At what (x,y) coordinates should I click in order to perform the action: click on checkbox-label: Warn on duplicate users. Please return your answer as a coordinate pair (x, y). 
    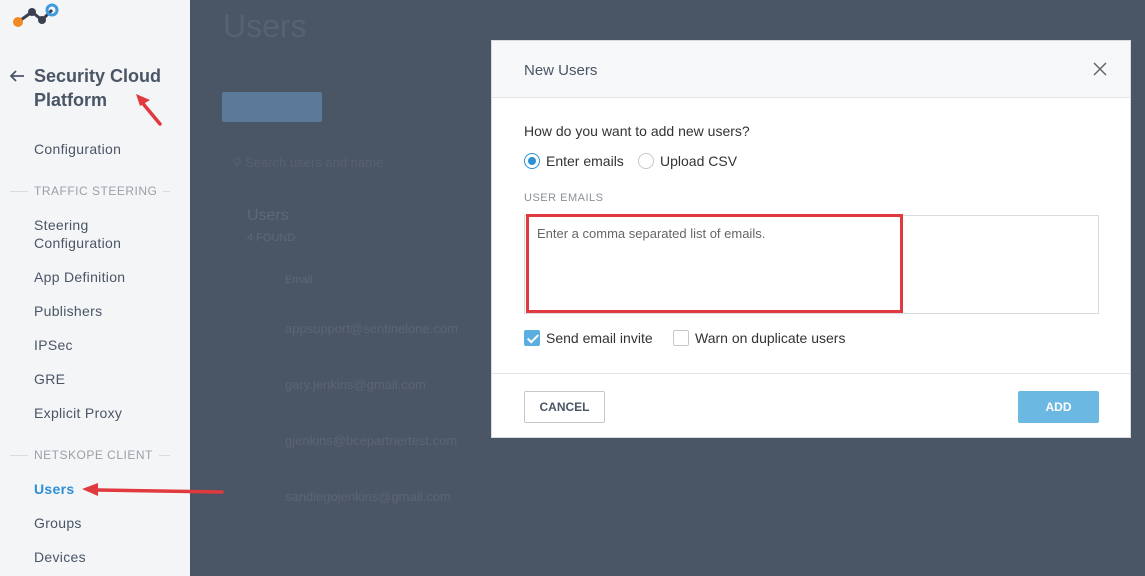
    Looking at the image, I should click on (770, 338).